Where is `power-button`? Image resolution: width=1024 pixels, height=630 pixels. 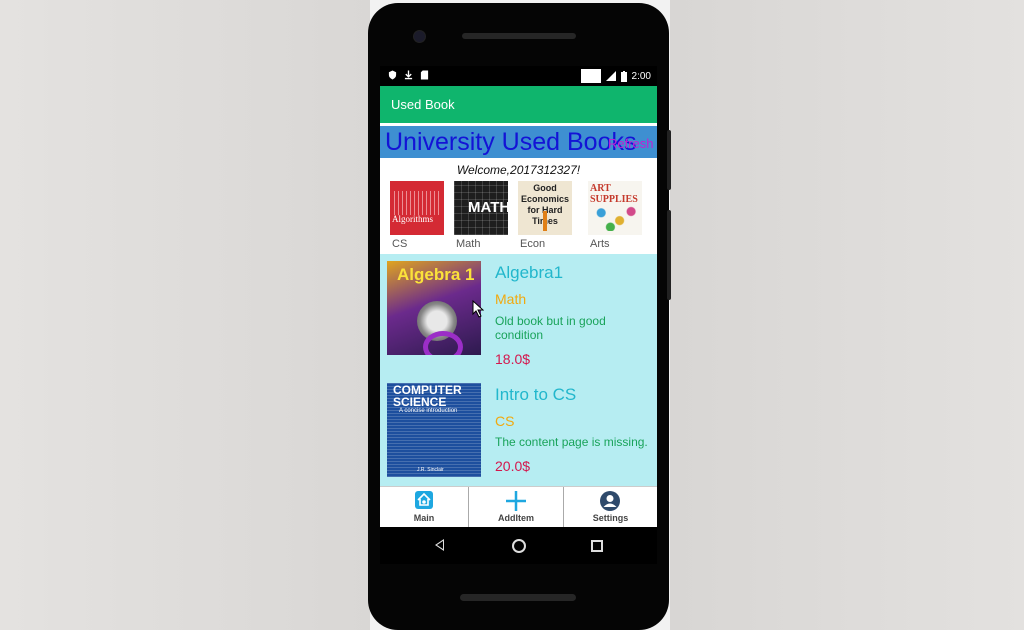 power-button is located at coordinates (669, 160).